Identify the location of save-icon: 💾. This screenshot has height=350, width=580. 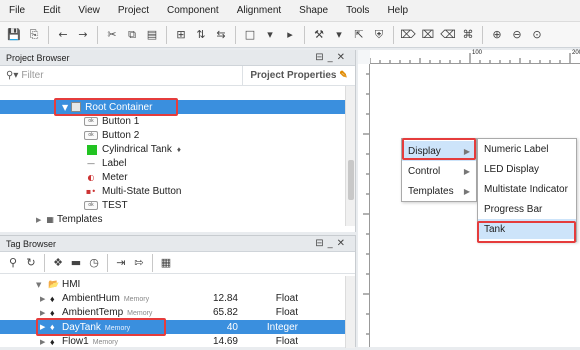
(14, 35).